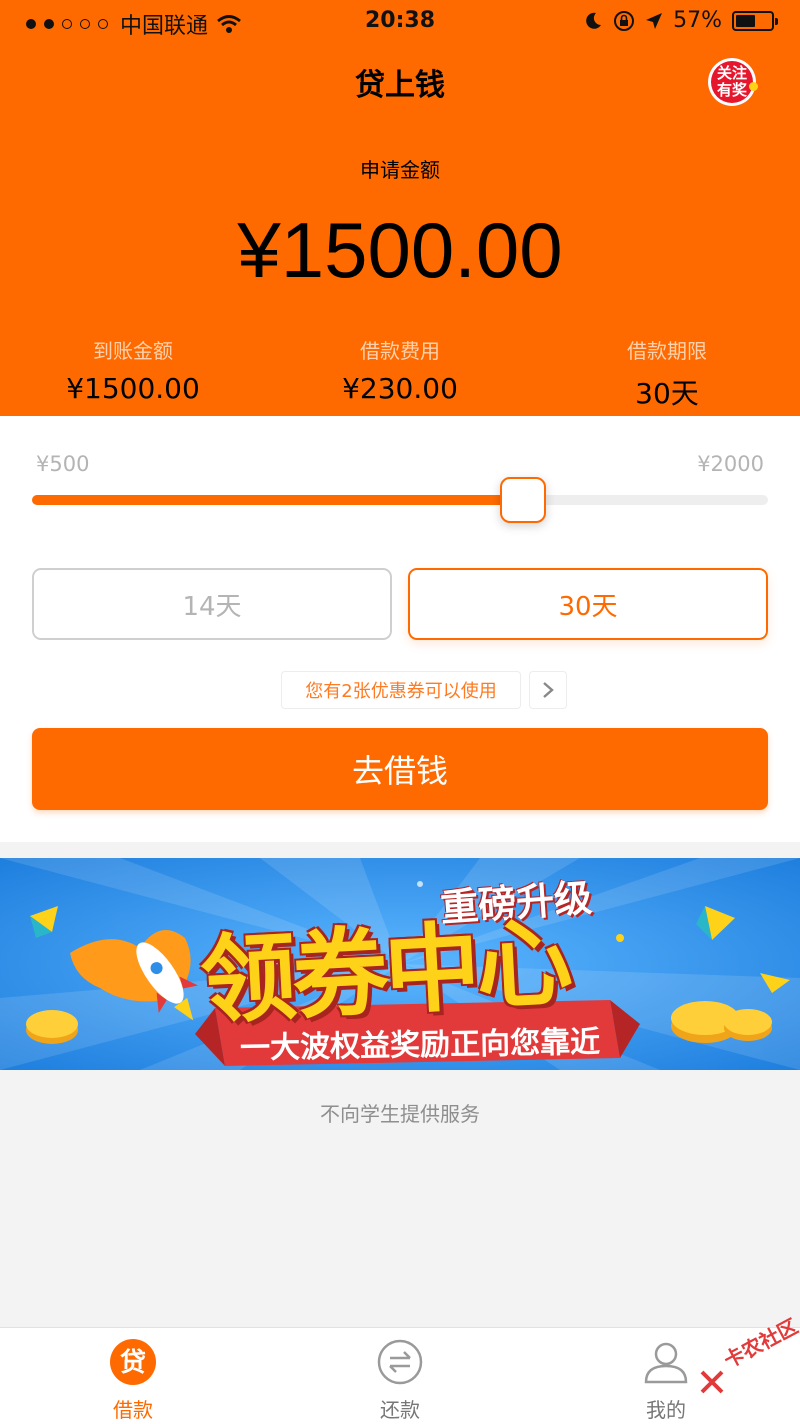 This screenshot has height=1424, width=800. What do you see at coordinates (277, 500) in the screenshot?
I see `amount-slider-fill` at bounding box center [277, 500].